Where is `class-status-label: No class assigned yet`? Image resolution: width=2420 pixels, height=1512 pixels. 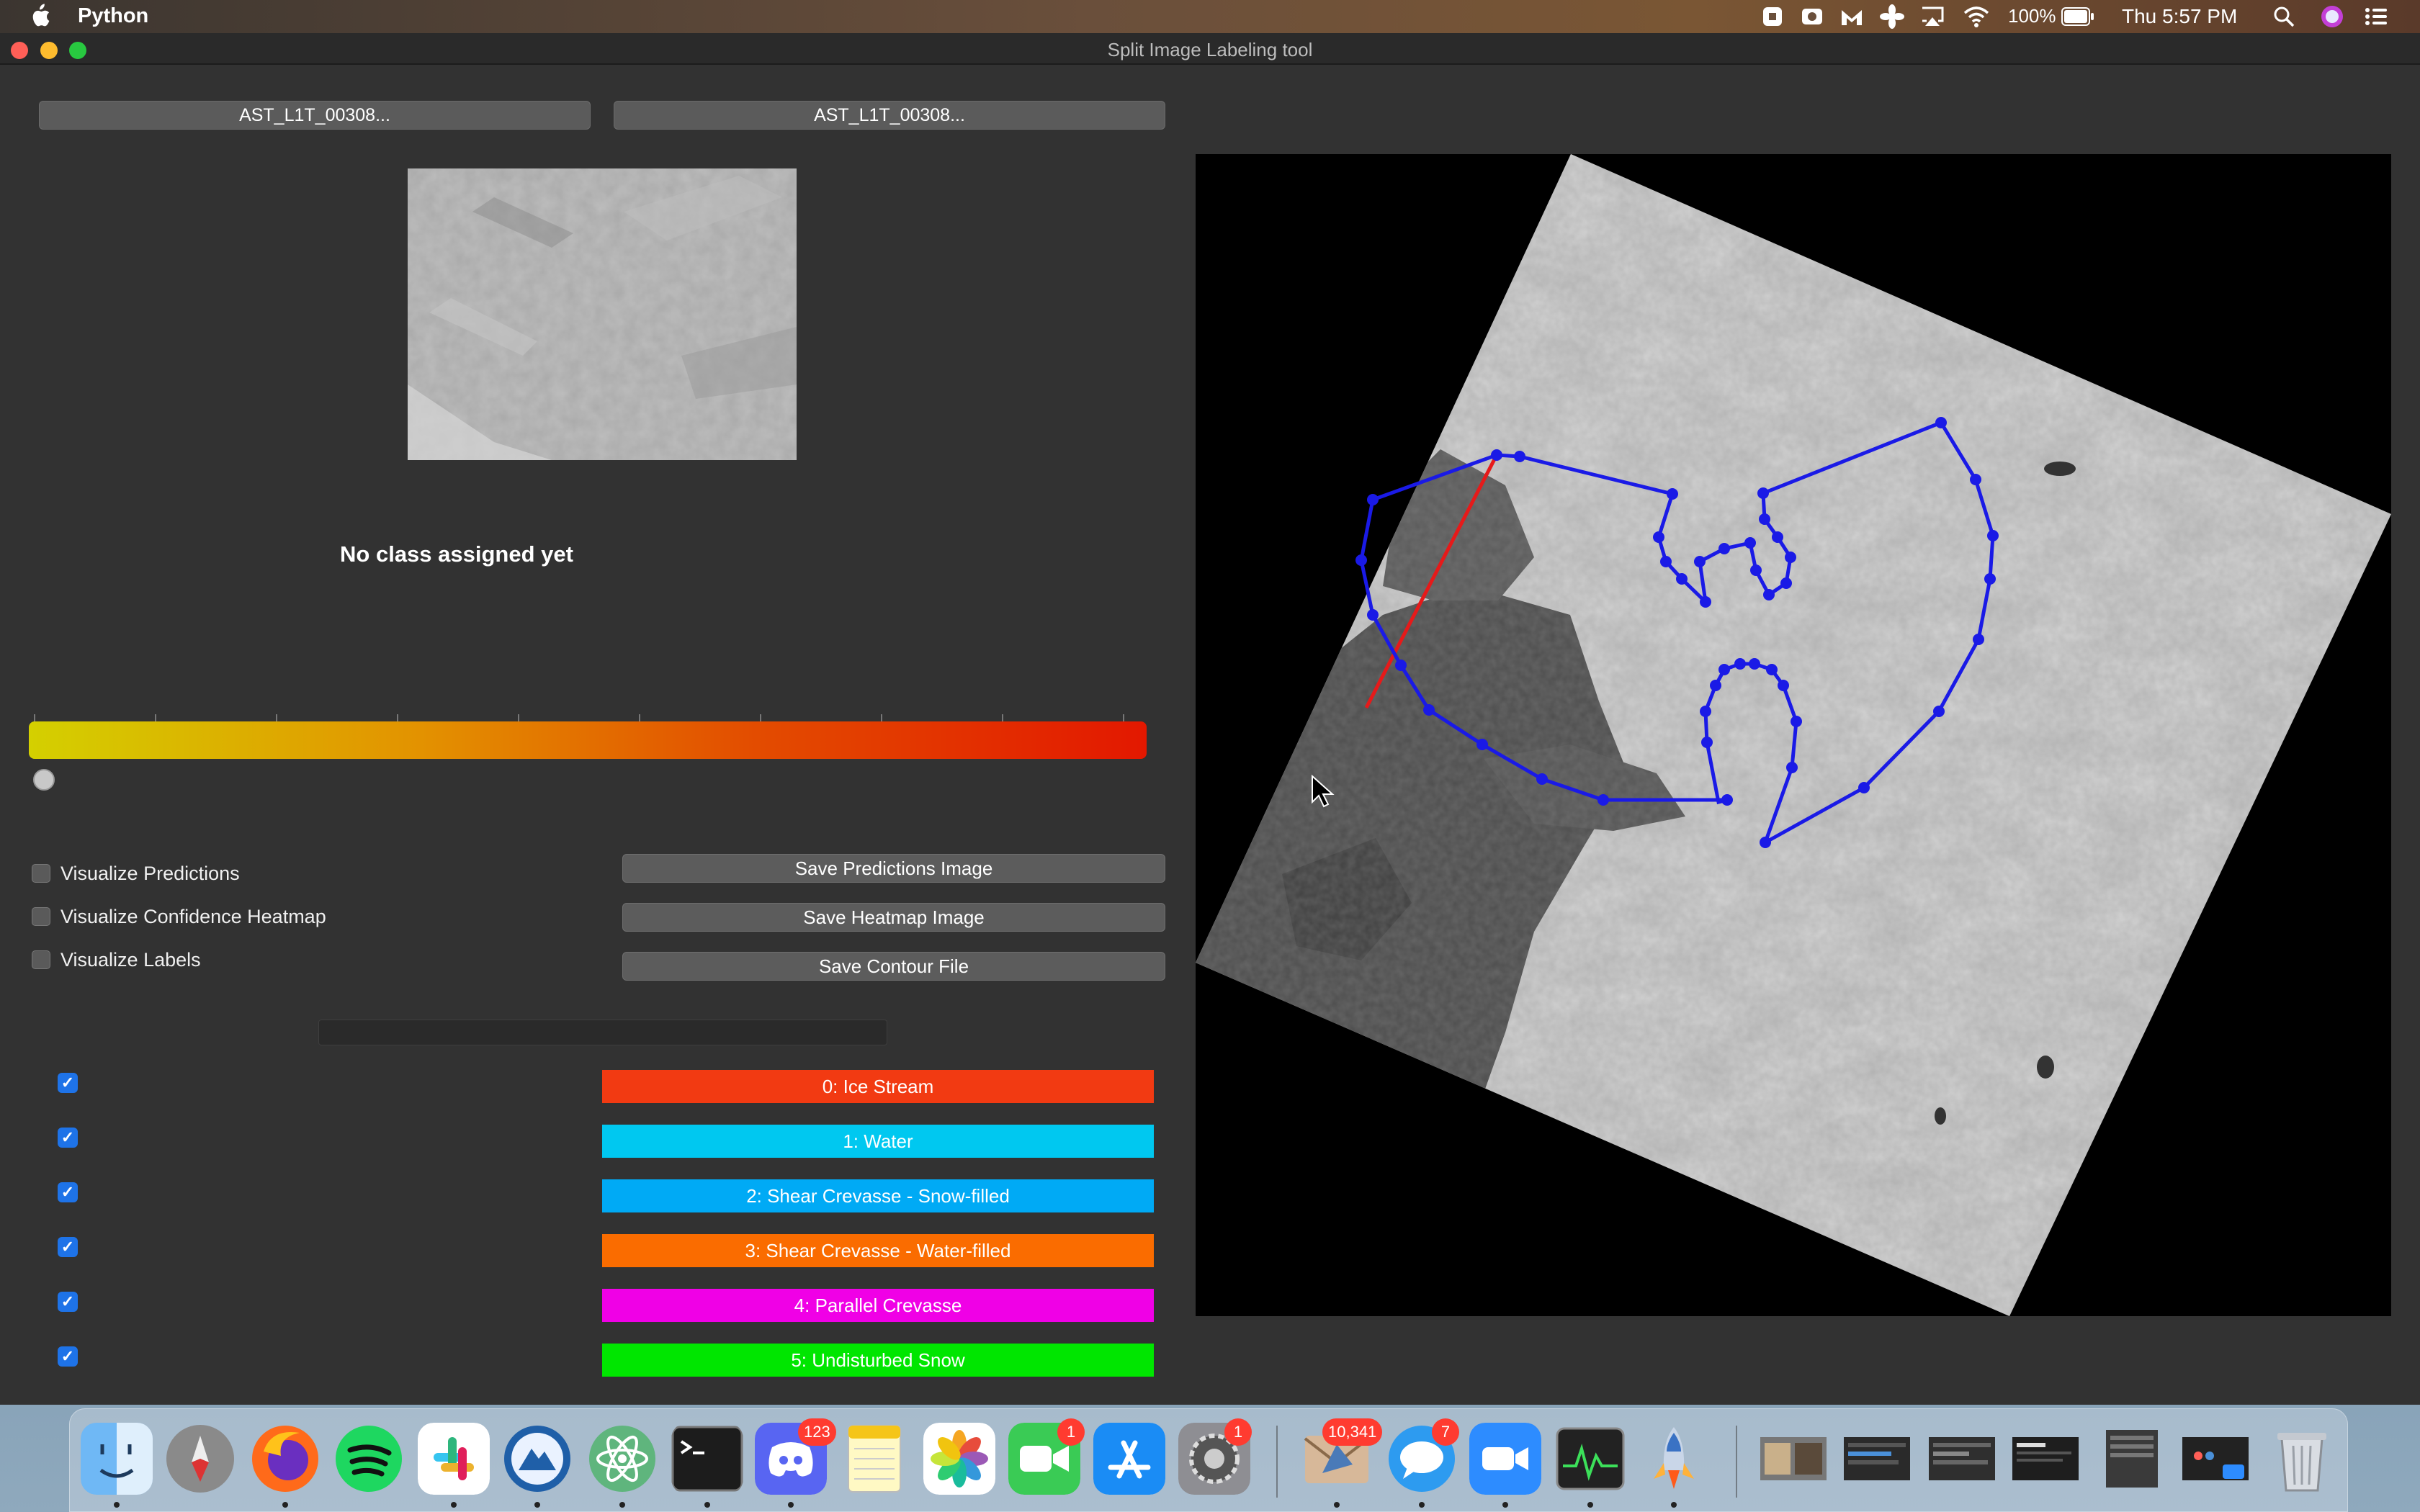 class-status-label: No class assigned yet is located at coordinates (457, 554).